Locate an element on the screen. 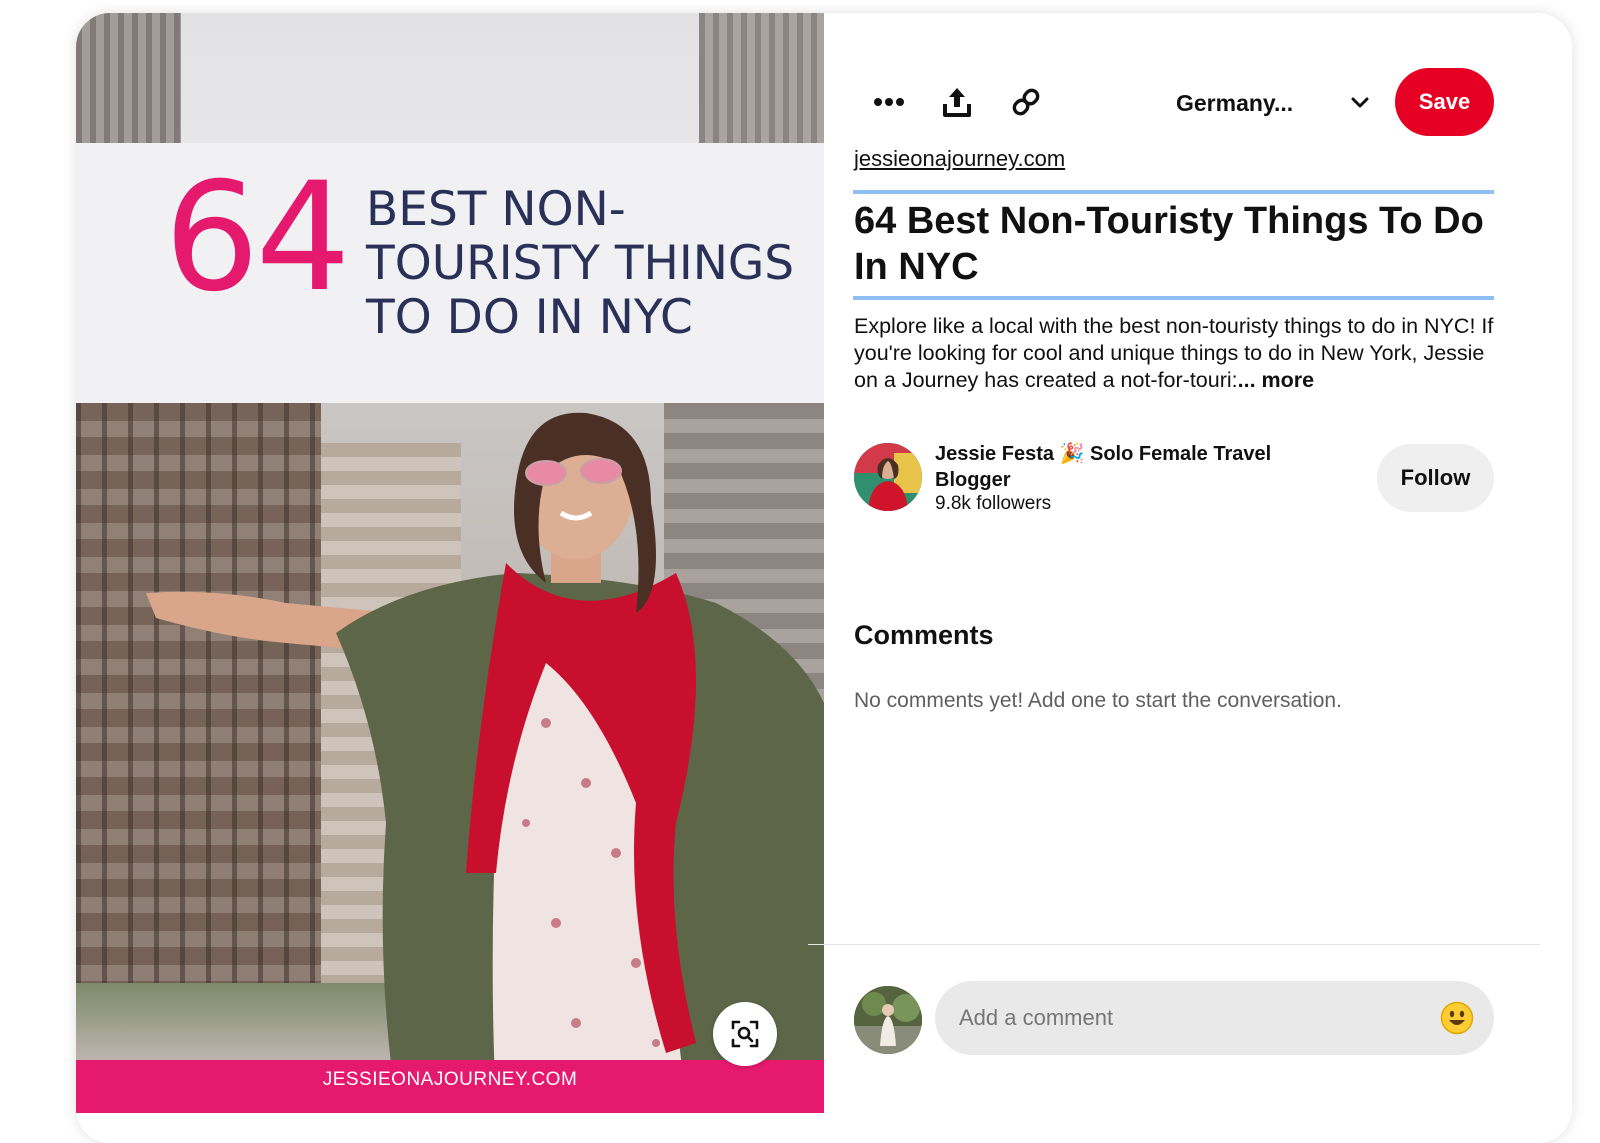  comments-heading: Comments is located at coordinates (924, 635).